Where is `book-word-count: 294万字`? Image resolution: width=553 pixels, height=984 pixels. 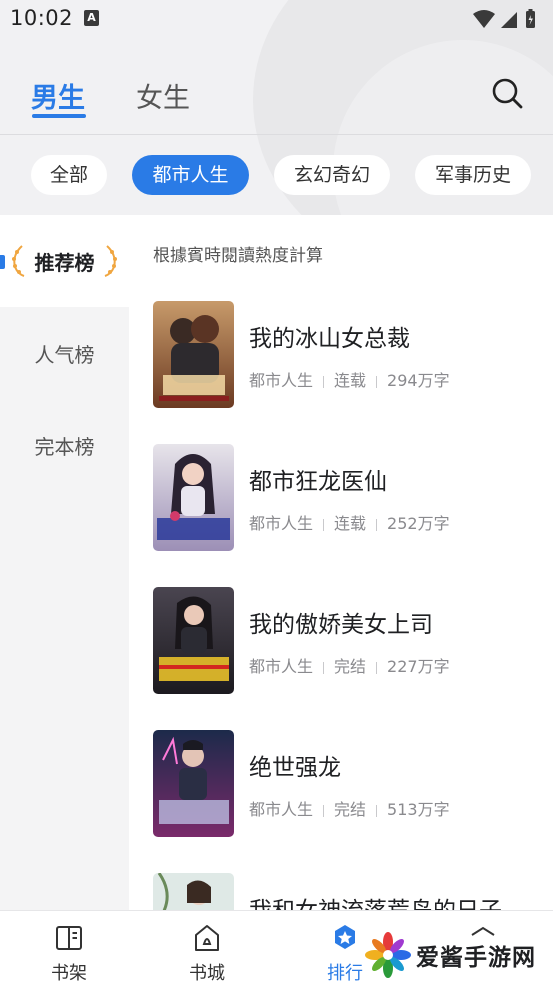 book-word-count: 294万字 is located at coordinates (418, 380).